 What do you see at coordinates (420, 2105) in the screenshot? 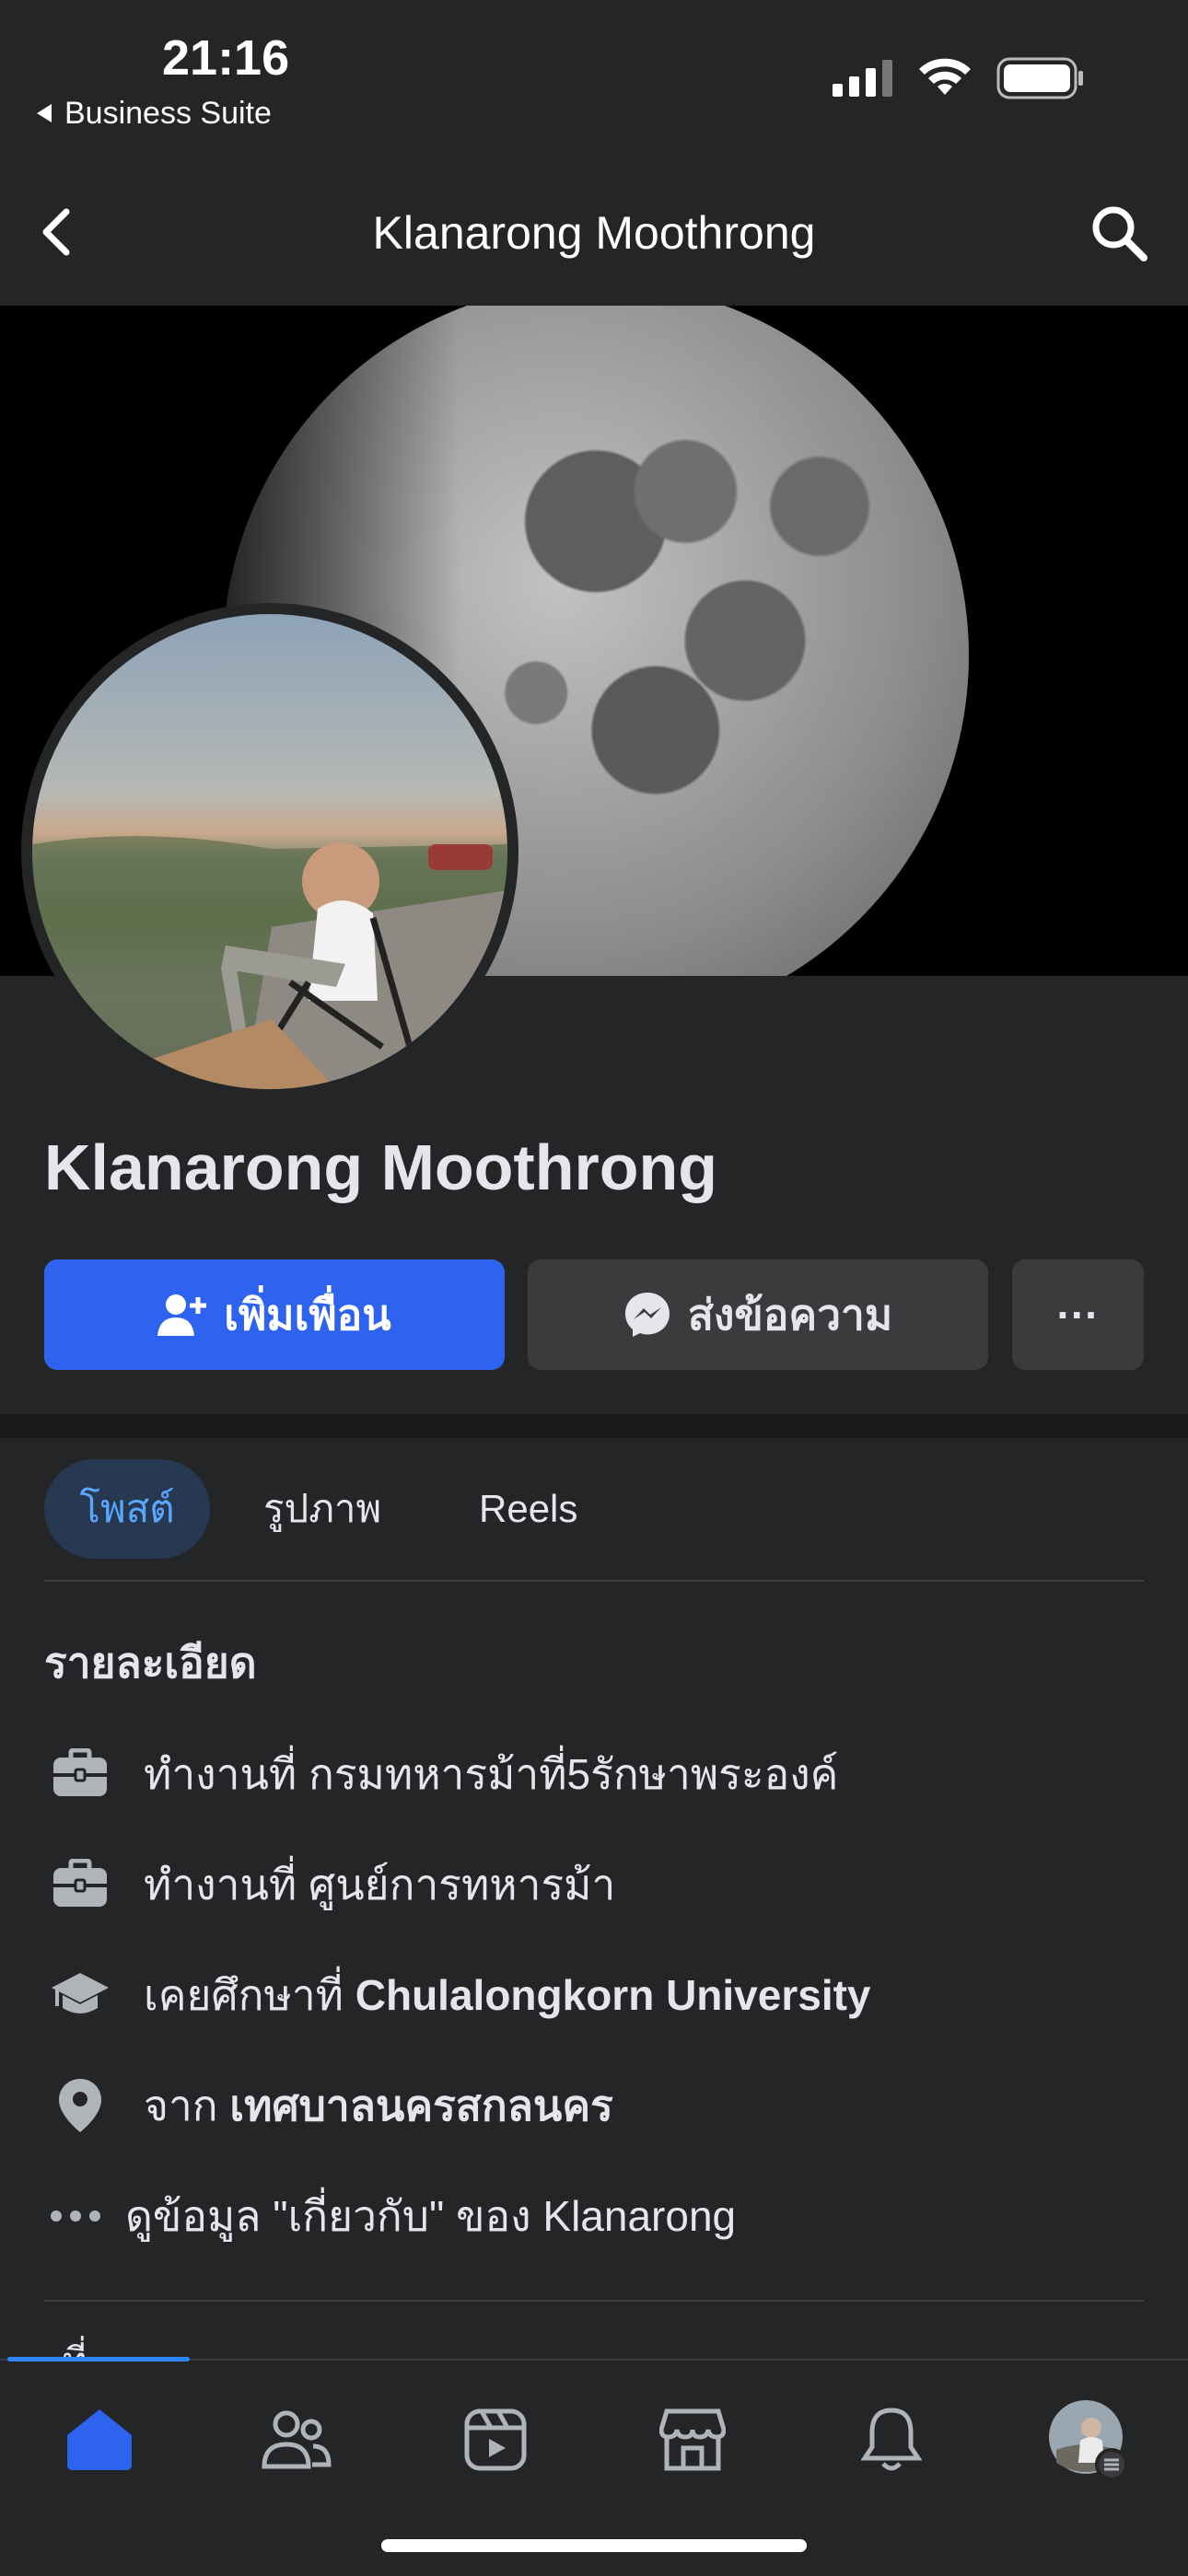
I see `detail-value: เทศบาลนครสกลนคร` at bounding box center [420, 2105].